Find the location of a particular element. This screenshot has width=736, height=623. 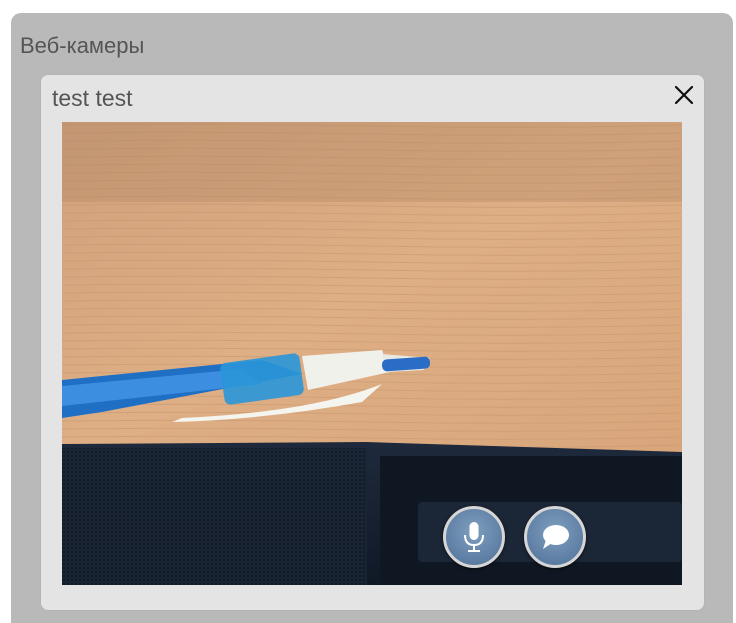

microphone-button is located at coordinates (474, 537).